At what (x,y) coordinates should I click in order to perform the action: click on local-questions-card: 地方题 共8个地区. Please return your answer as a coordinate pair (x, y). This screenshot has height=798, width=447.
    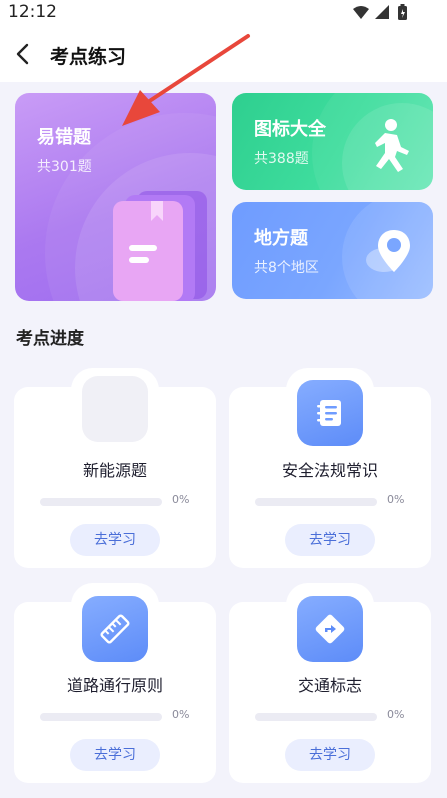
    Looking at the image, I should click on (332, 250).